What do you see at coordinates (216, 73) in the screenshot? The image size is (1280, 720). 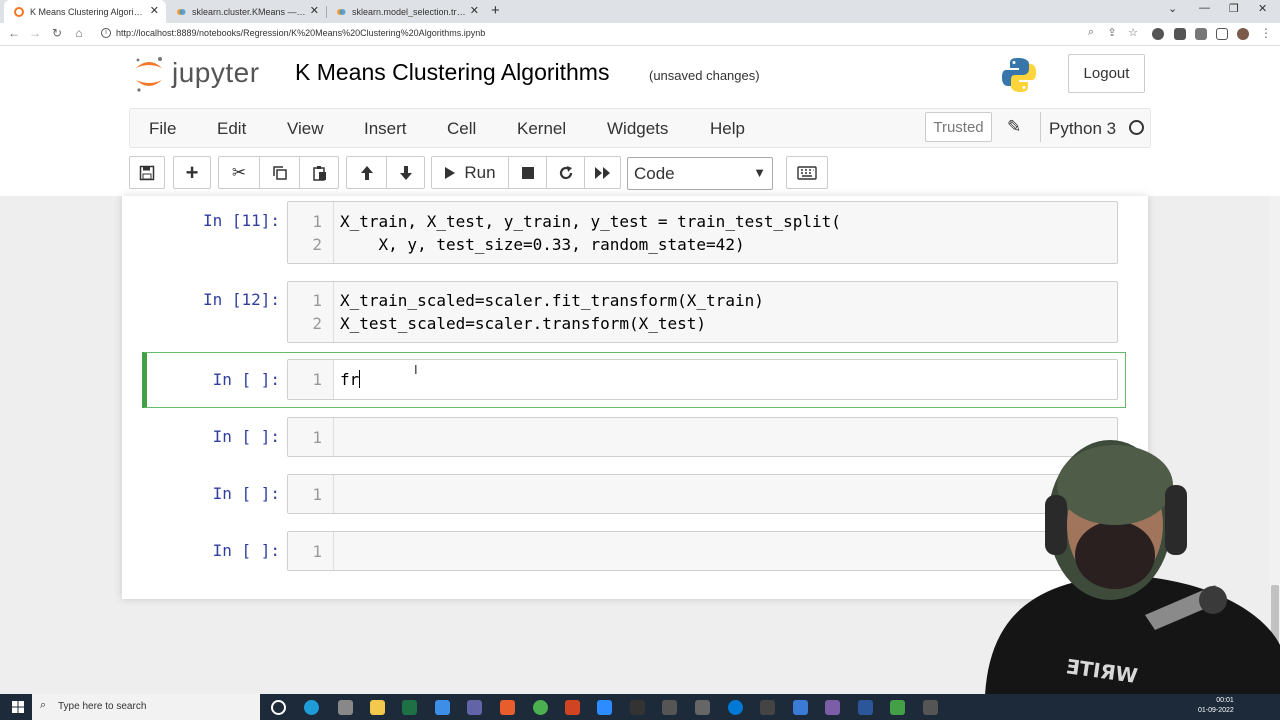 I see `jupyter-brand: jupyter` at bounding box center [216, 73].